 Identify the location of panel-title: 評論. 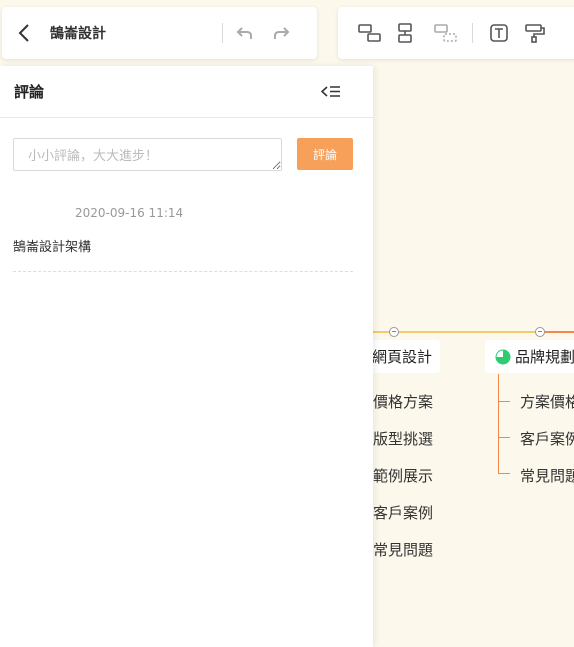
(29, 92).